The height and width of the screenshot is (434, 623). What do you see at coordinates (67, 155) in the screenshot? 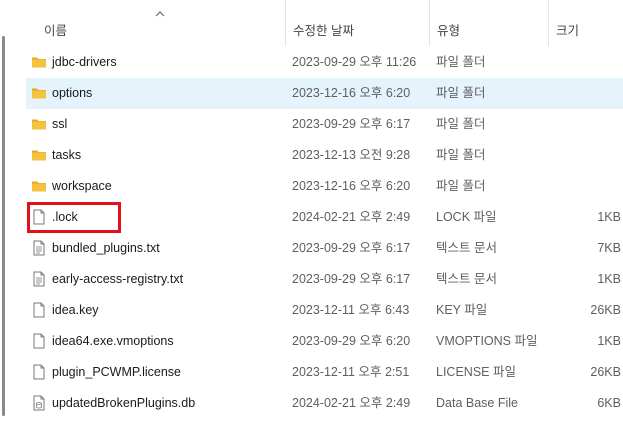
I see `file-name: tasks` at bounding box center [67, 155].